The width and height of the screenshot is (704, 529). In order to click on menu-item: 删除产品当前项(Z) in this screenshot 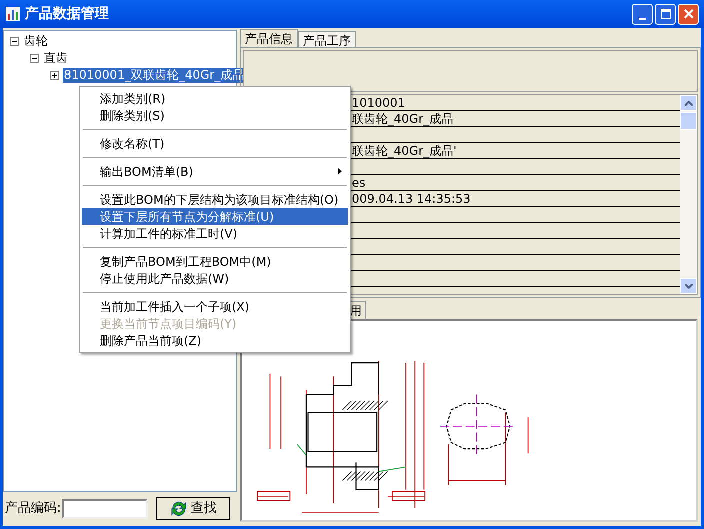, I will do `click(215, 340)`.